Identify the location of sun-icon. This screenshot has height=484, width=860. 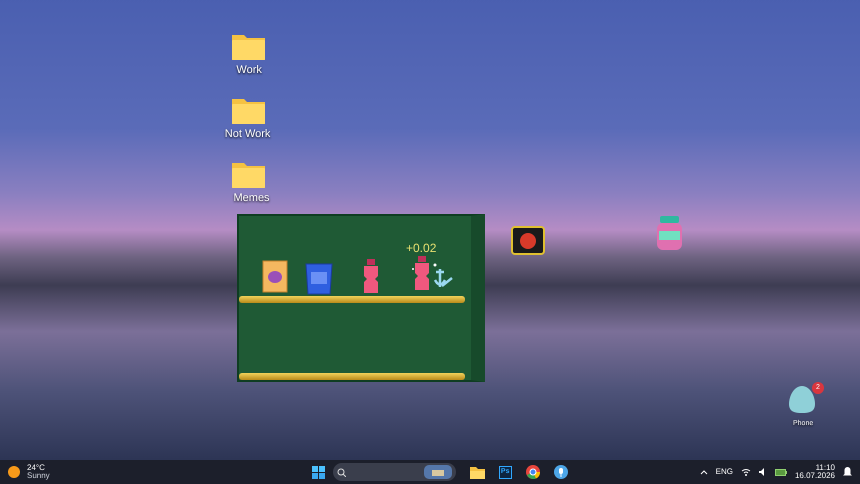
(14, 472).